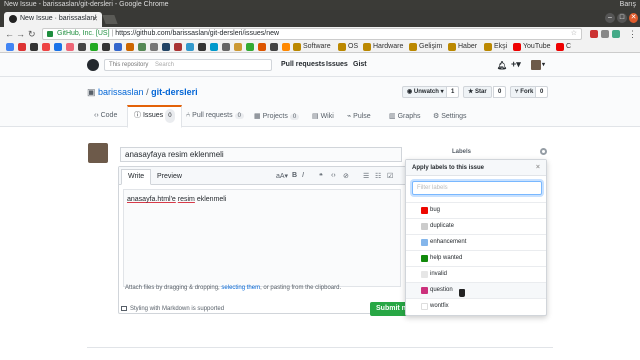  Describe the element at coordinates (317, 47) in the screenshot. I see `bookmark-folder-software: Software` at that location.